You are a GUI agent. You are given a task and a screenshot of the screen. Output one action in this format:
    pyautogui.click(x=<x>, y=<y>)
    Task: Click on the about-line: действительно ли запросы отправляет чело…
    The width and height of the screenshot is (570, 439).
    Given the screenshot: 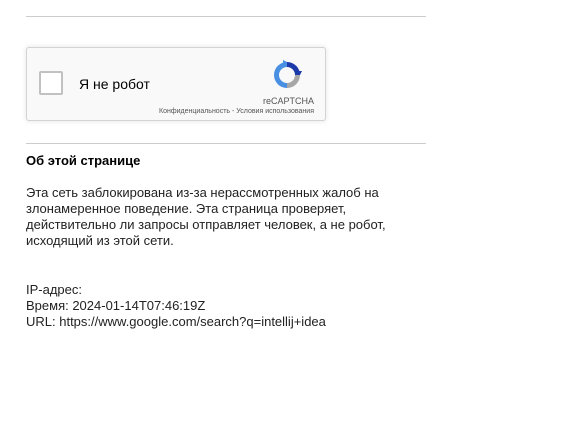 What is the action you would take?
    pyautogui.click(x=206, y=224)
    